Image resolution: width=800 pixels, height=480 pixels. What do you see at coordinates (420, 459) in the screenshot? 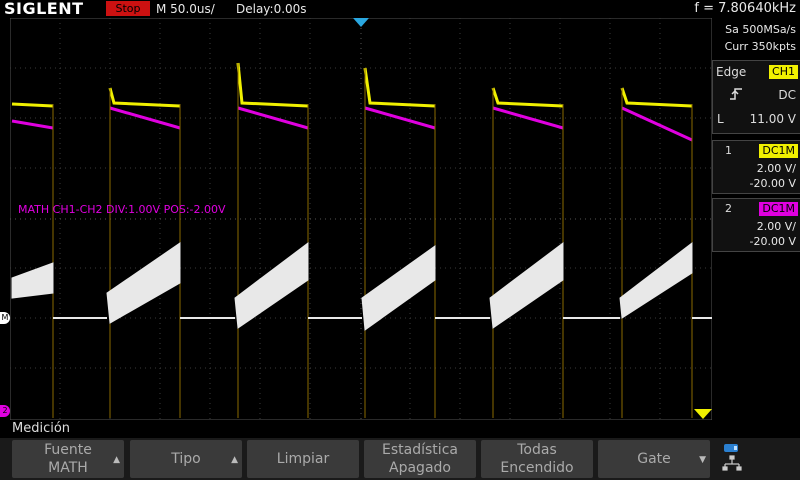
I see `softkey-estadistica: Estadística Apagado` at bounding box center [420, 459].